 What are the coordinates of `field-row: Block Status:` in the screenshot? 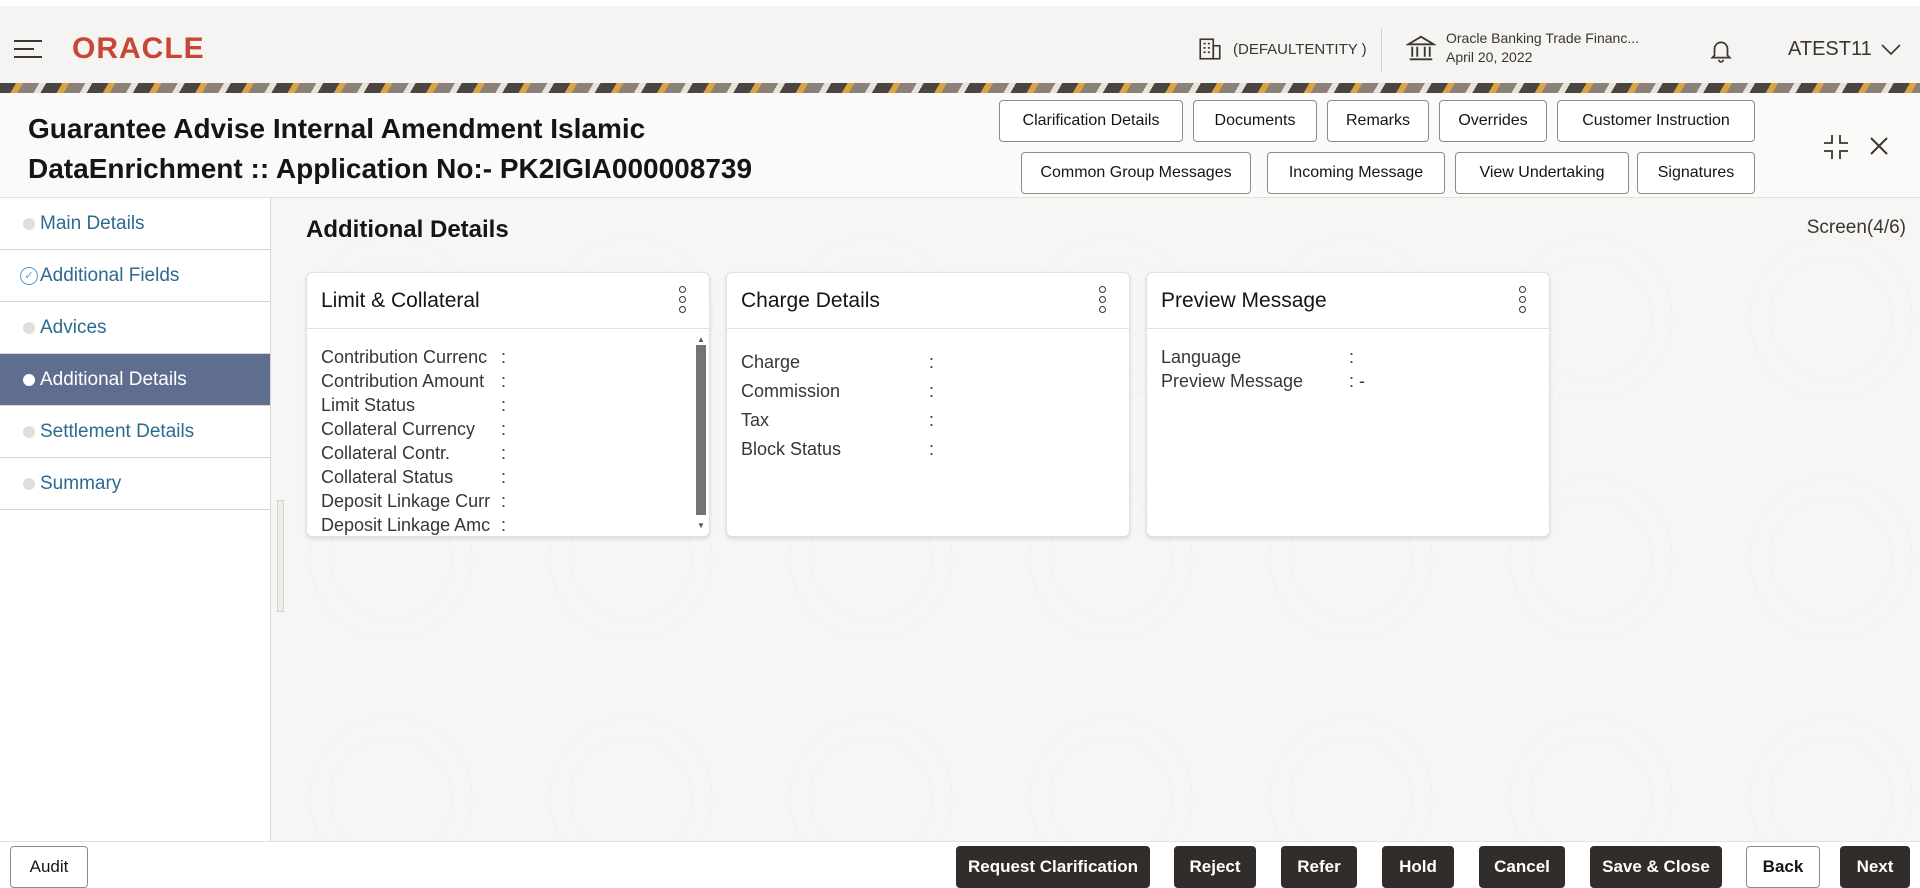 It's located at (837, 449).